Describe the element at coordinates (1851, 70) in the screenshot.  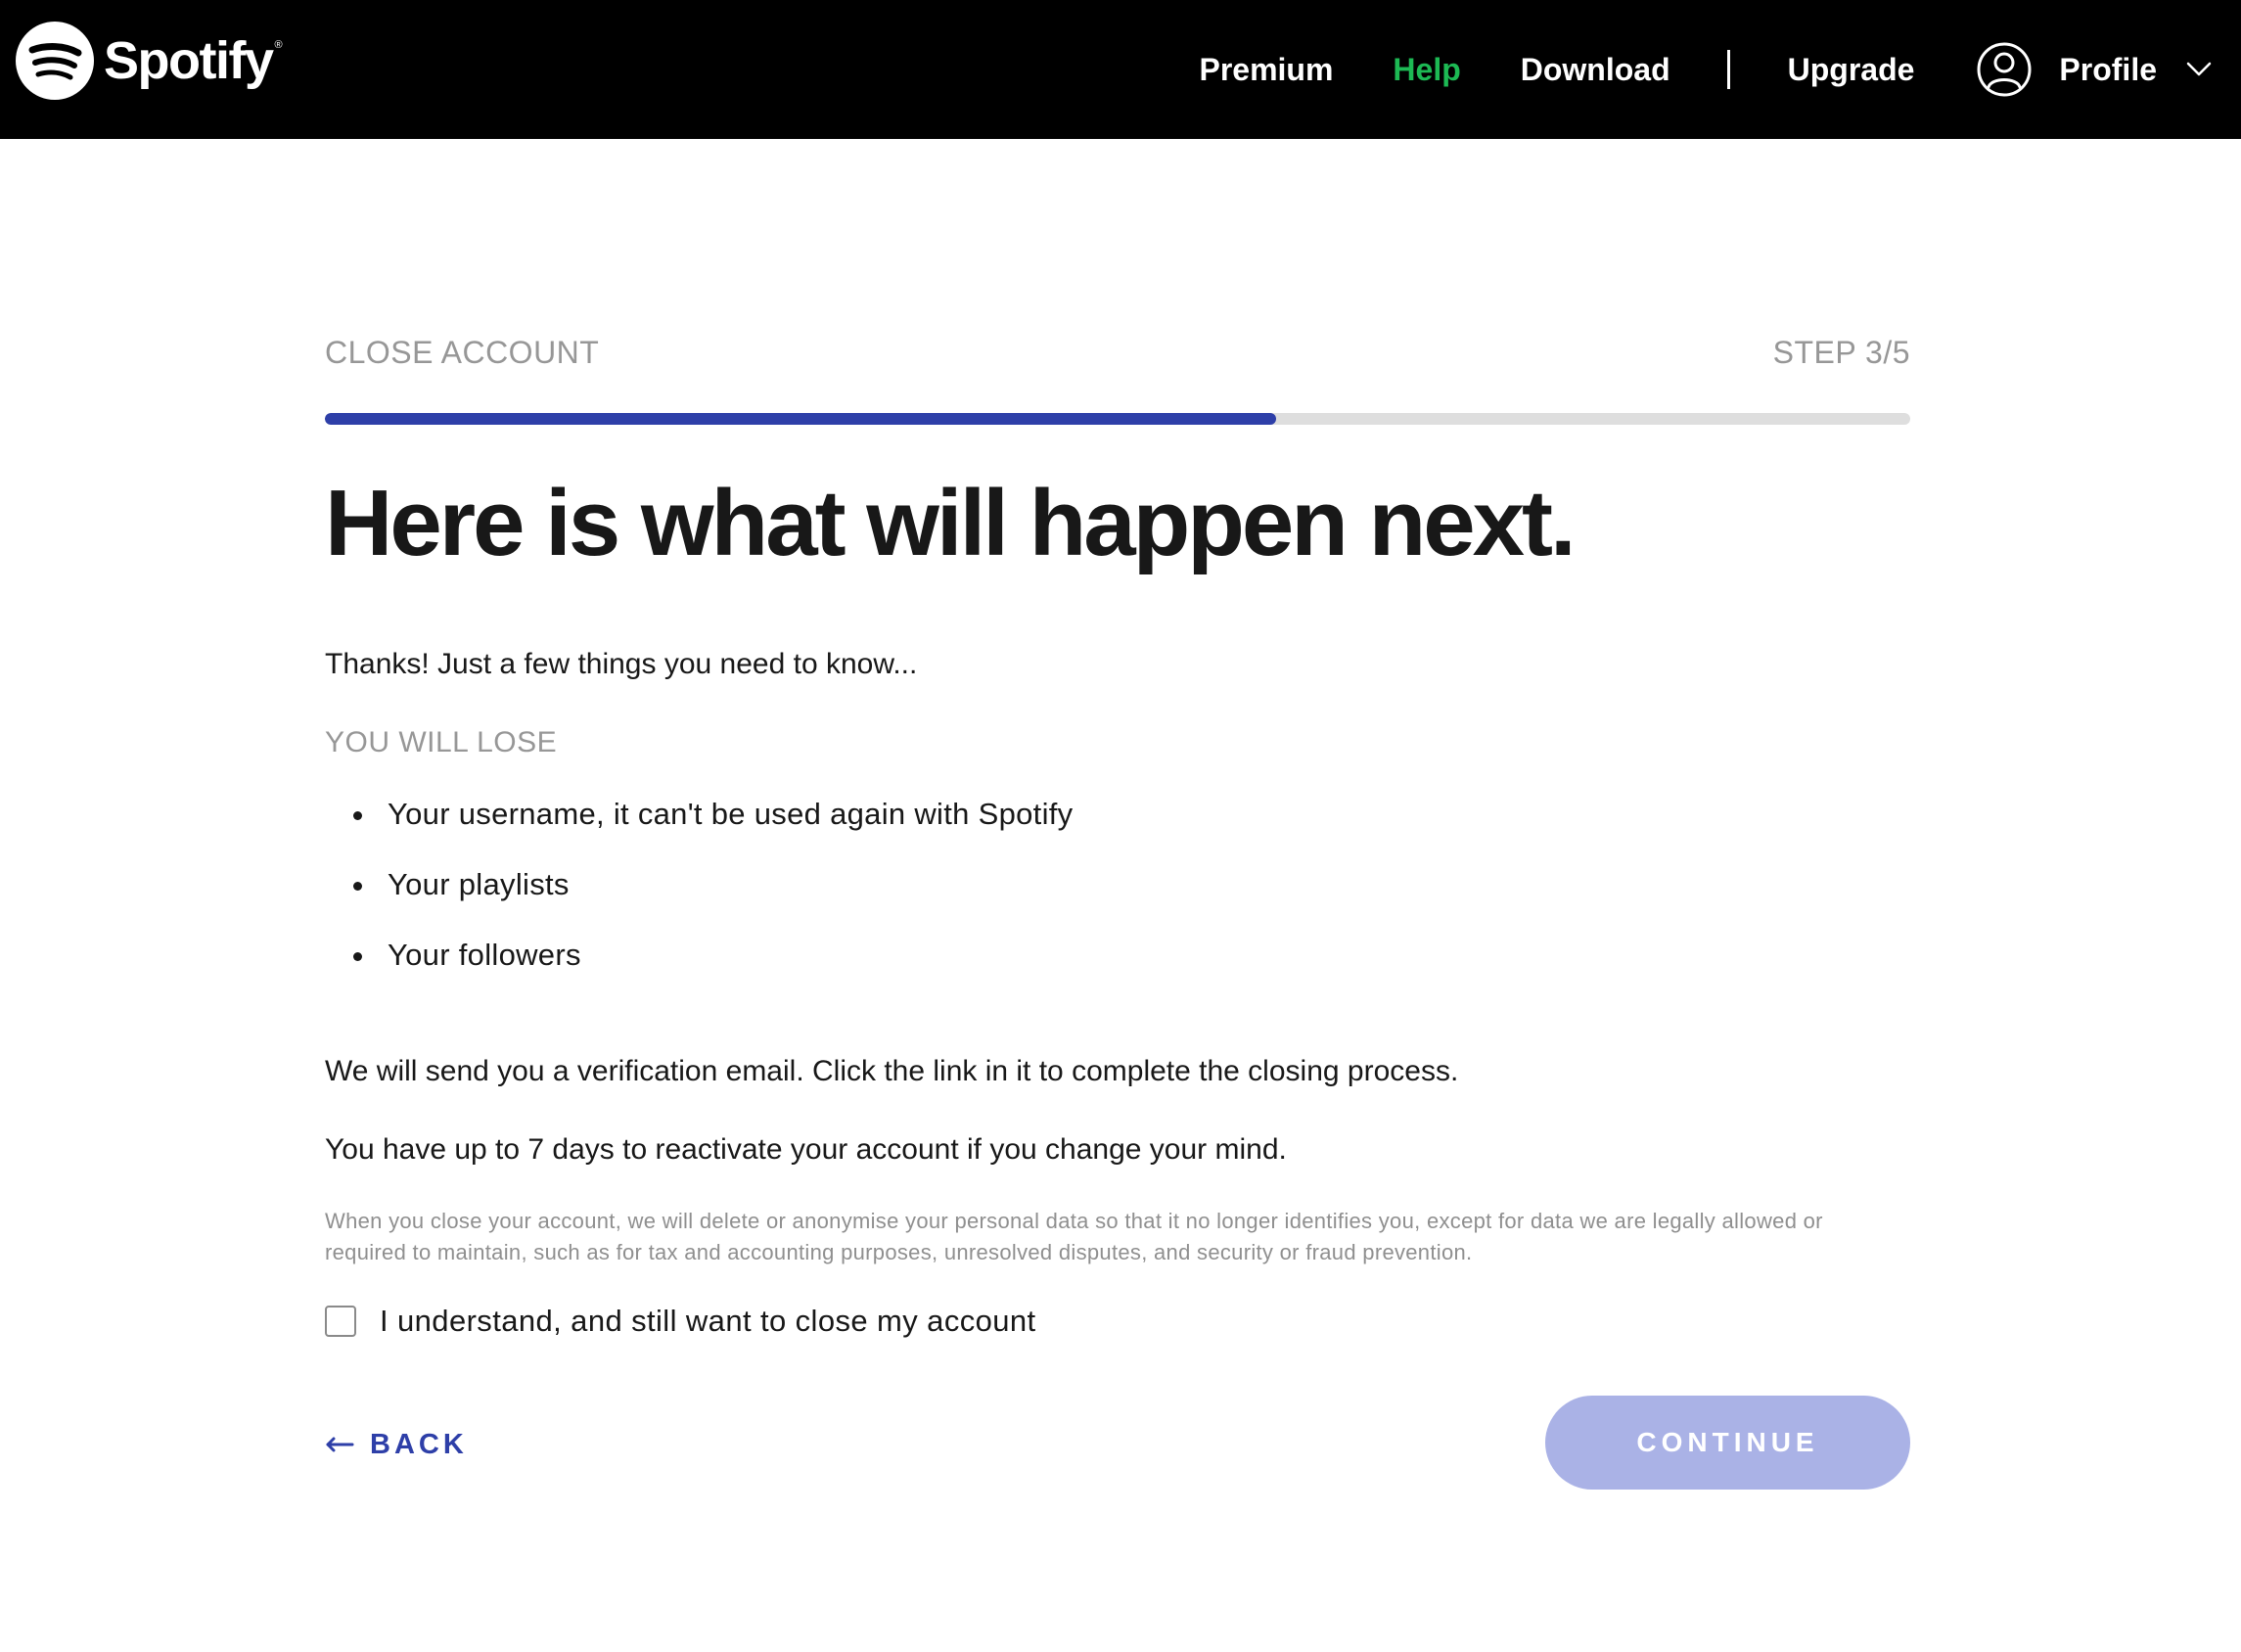
I see `nav-upgrade-link: Upgrade` at that location.